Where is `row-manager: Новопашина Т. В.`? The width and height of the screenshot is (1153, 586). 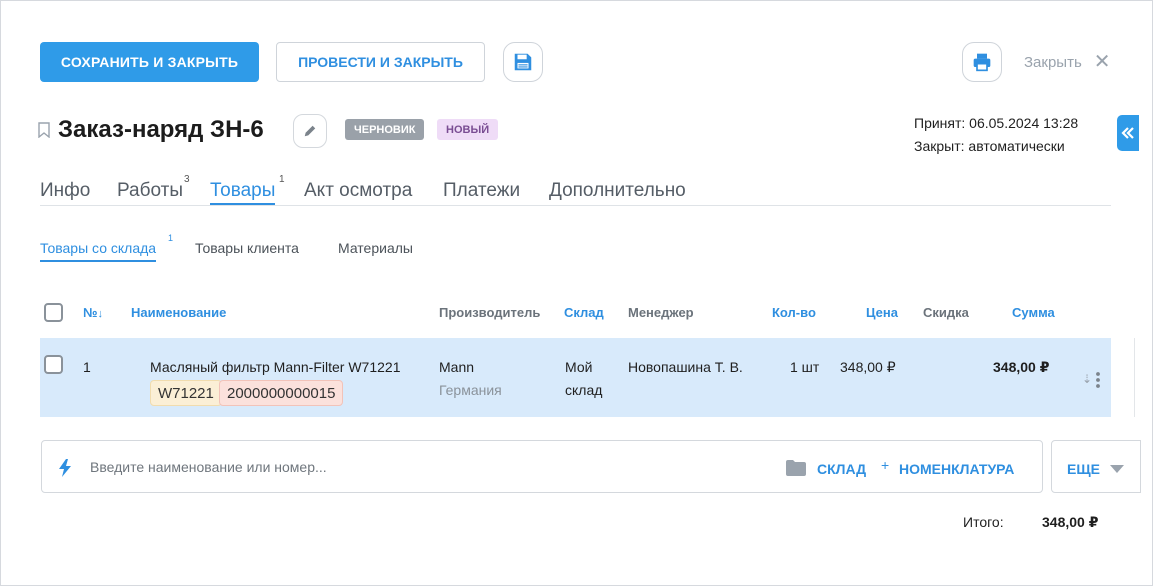 row-manager: Новопашина Т. В. is located at coordinates (685, 367).